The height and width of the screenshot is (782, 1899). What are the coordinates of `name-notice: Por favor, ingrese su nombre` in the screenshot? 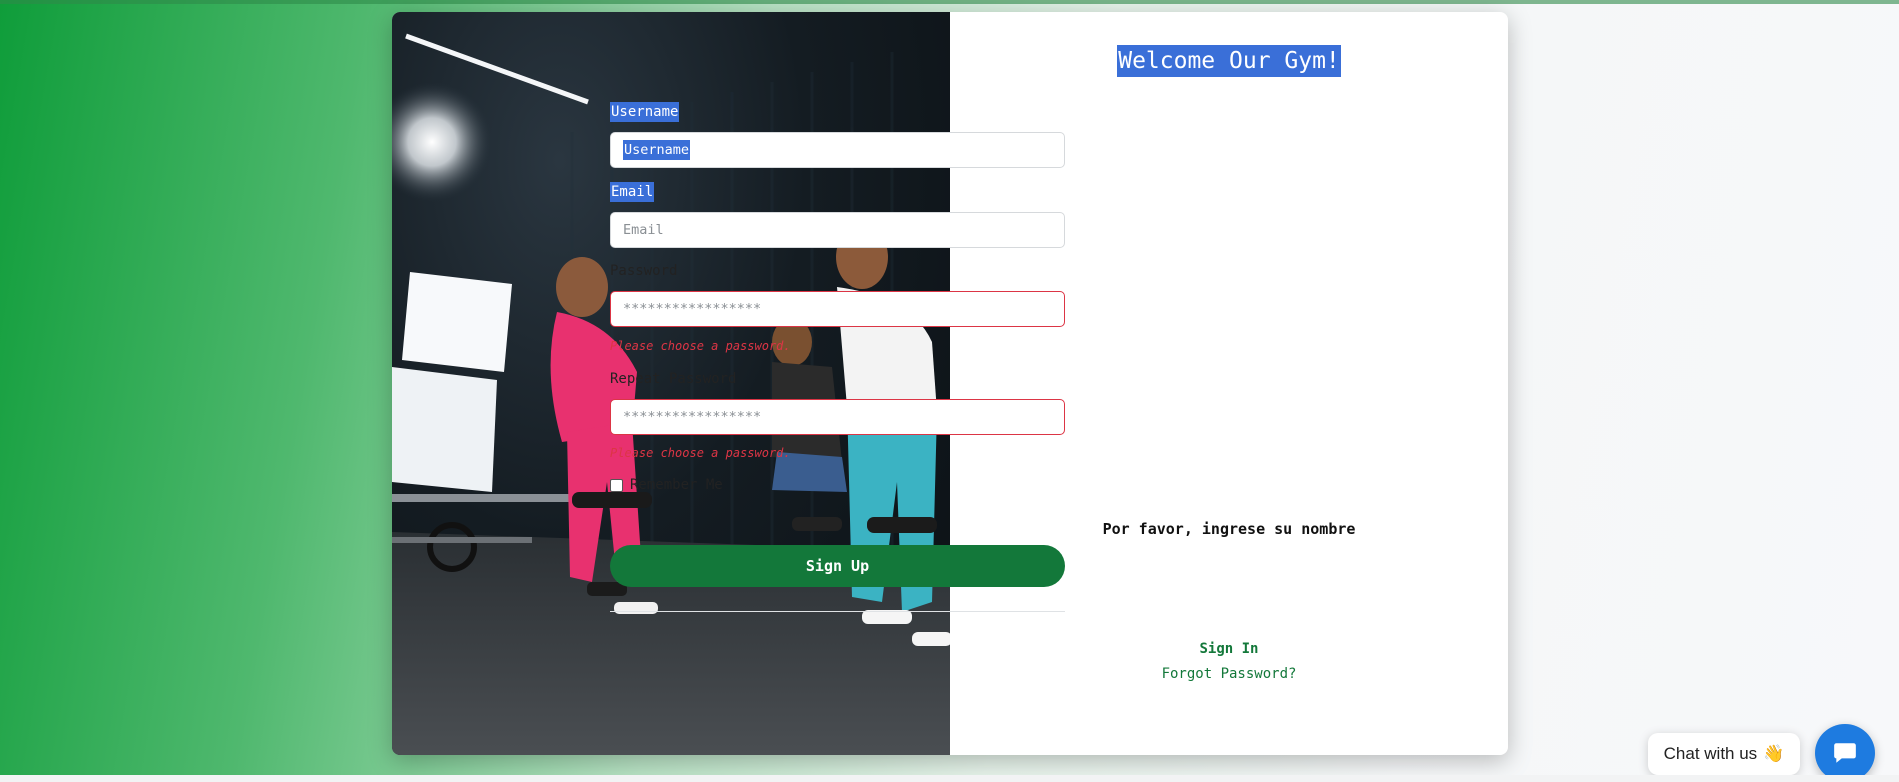 It's located at (1229, 529).